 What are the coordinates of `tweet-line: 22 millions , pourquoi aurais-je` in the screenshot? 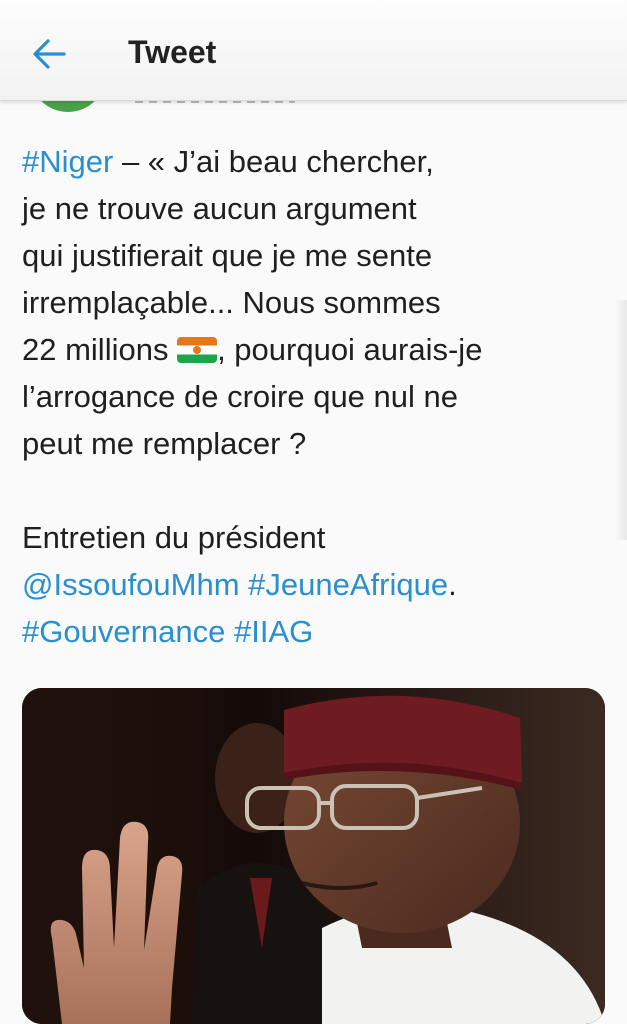 It's located at (317, 349).